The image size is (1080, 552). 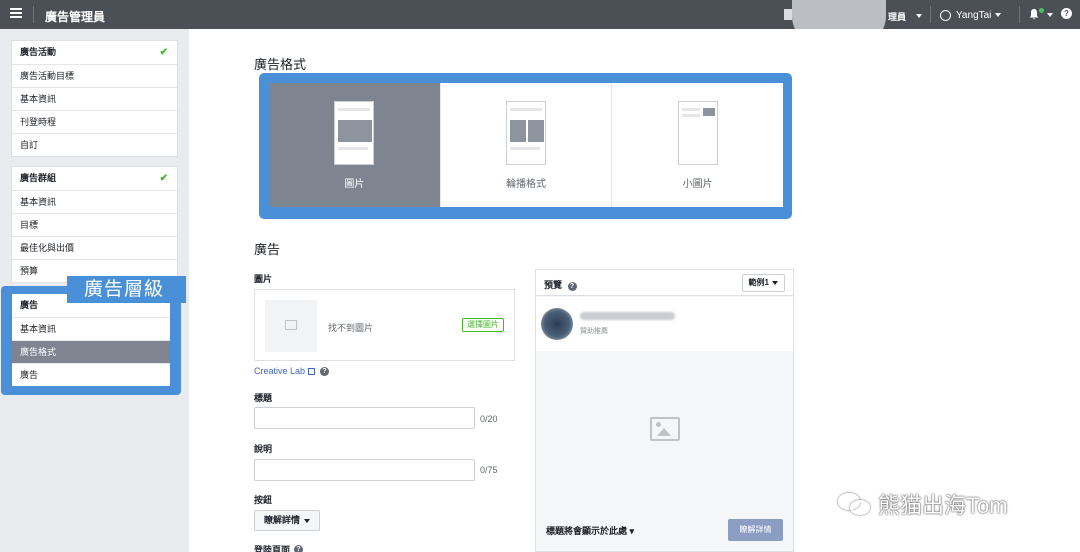 What do you see at coordinates (557, 324) in the screenshot?
I see `avatar` at bounding box center [557, 324].